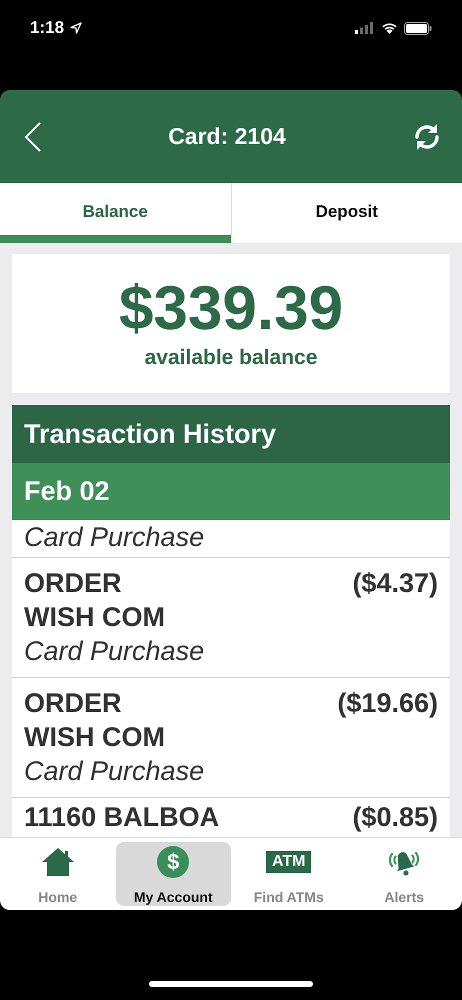 The height and width of the screenshot is (1000, 462). What do you see at coordinates (231, 434) in the screenshot?
I see `section-header: Transaction History` at bounding box center [231, 434].